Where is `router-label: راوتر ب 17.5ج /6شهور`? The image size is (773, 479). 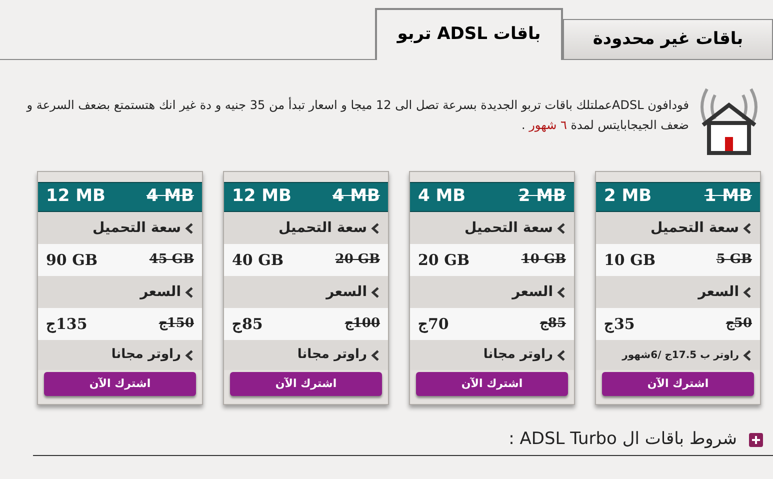
router-label: راوتر ب 17.5ج /6شهور is located at coordinates (680, 355).